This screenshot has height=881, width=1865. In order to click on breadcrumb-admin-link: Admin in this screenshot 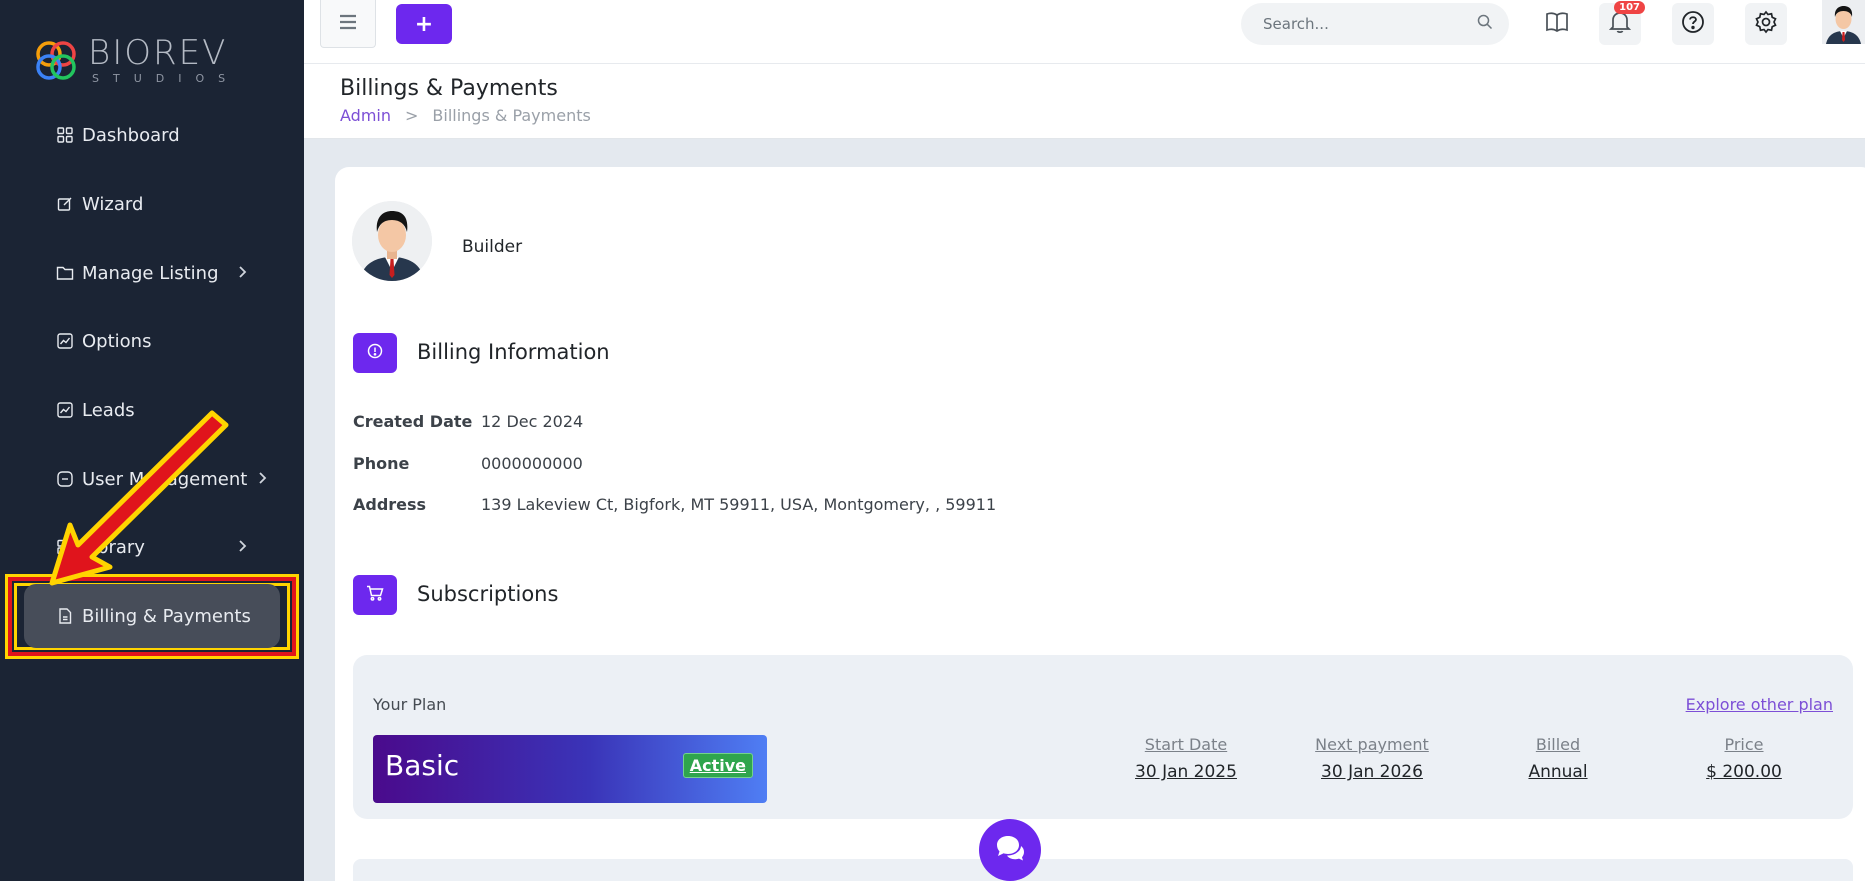, I will do `click(365, 115)`.